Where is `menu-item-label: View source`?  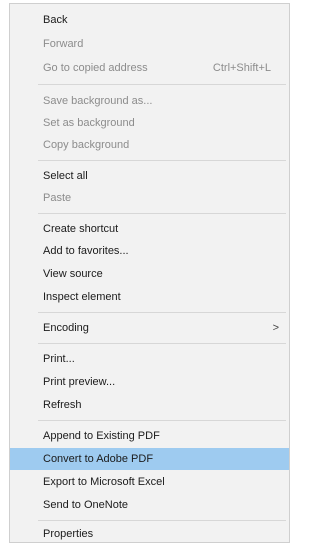 menu-item-label: View source is located at coordinates (73, 274).